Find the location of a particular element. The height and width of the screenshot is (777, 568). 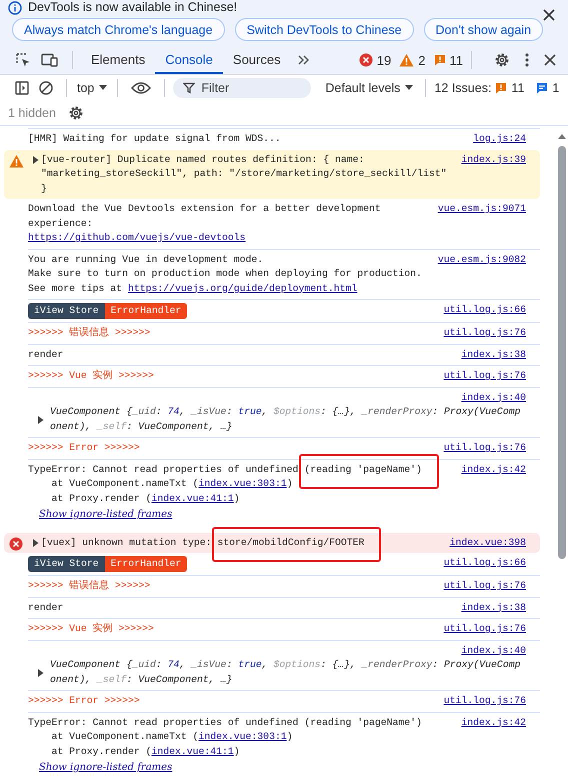

log-message: See more tips at https://vuejs.org/guide/deployment.html is located at coordinates (193, 289).